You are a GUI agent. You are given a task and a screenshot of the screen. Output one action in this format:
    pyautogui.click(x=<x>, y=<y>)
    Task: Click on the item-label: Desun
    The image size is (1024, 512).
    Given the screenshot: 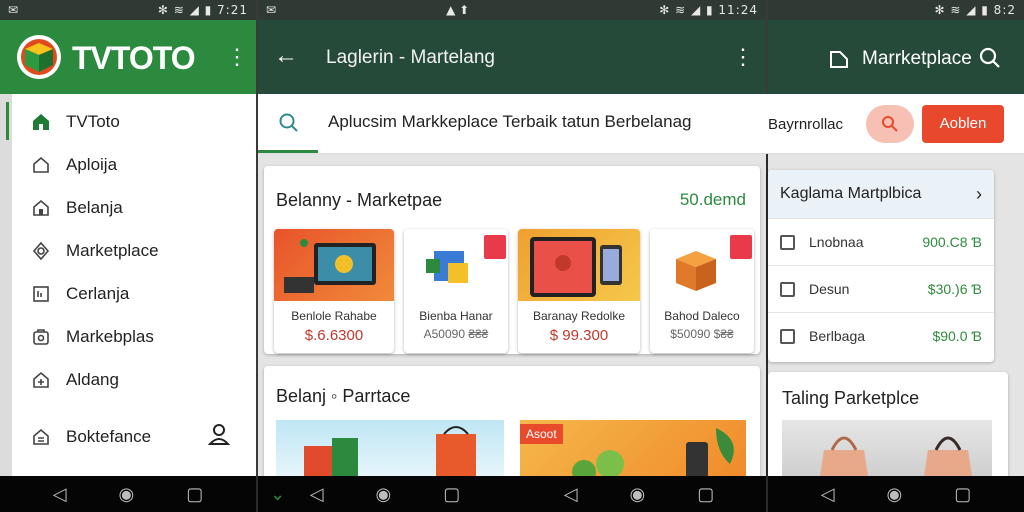 What is the action you would take?
    pyautogui.click(x=829, y=289)
    